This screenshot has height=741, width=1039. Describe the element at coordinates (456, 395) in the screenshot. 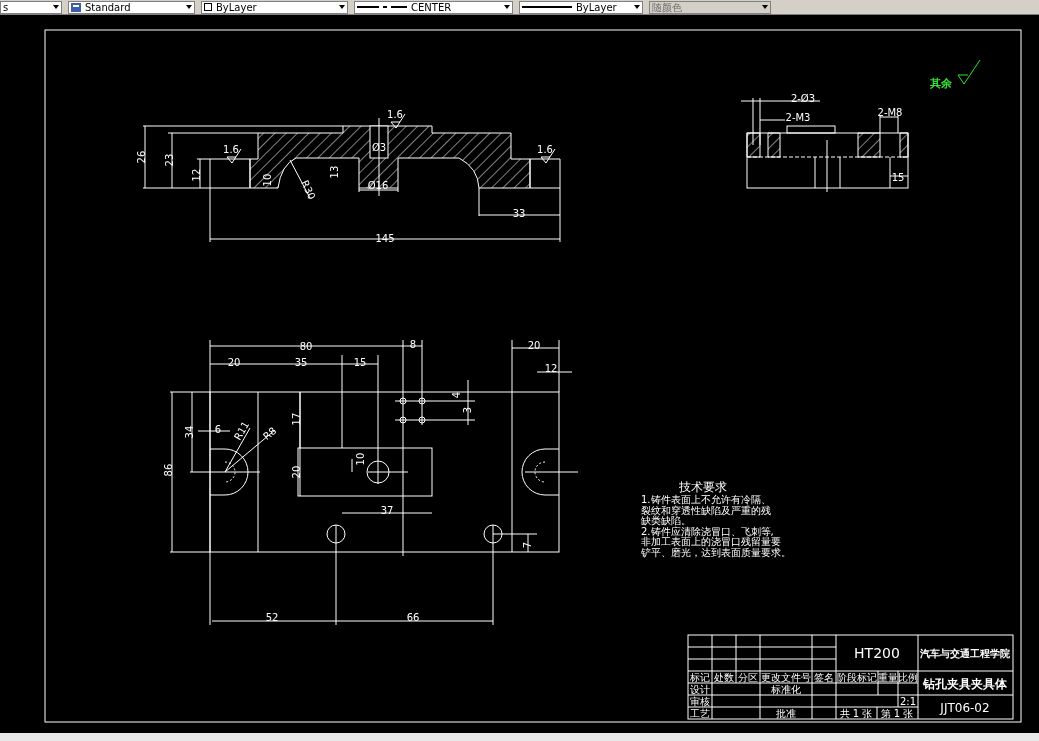

I see `dimension-label: 4` at that location.